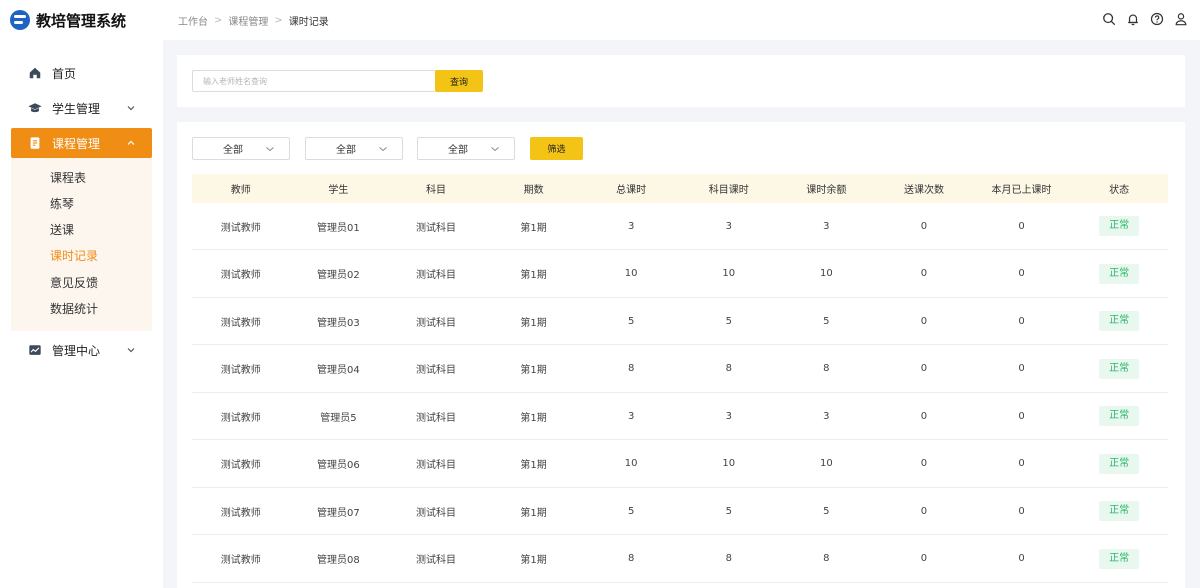  Describe the element at coordinates (680, 369) in the screenshot. I see `table-row: 测试教师 管理员04 测试科目 第1期 8 8 8 0 0 正常` at that location.